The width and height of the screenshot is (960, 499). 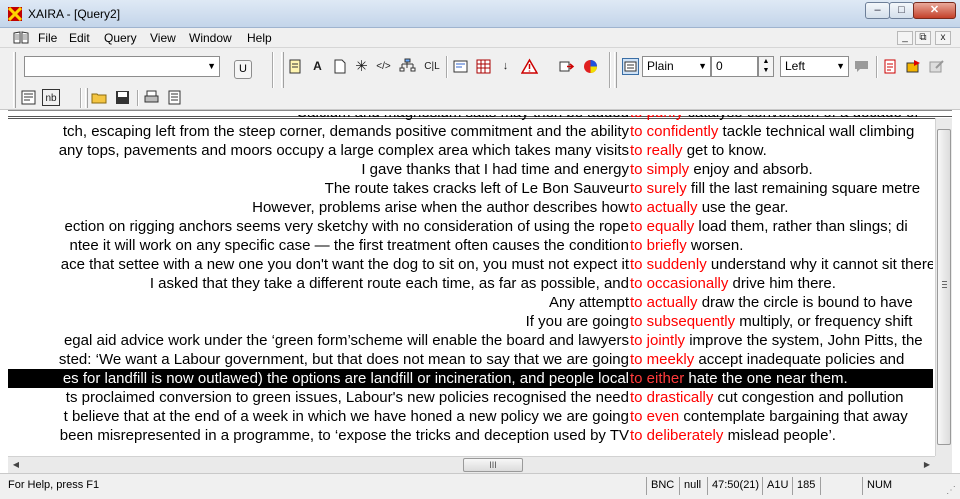 What do you see at coordinates (890, 66) in the screenshot?
I see `sort-lines-icon` at bounding box center [890, 66].